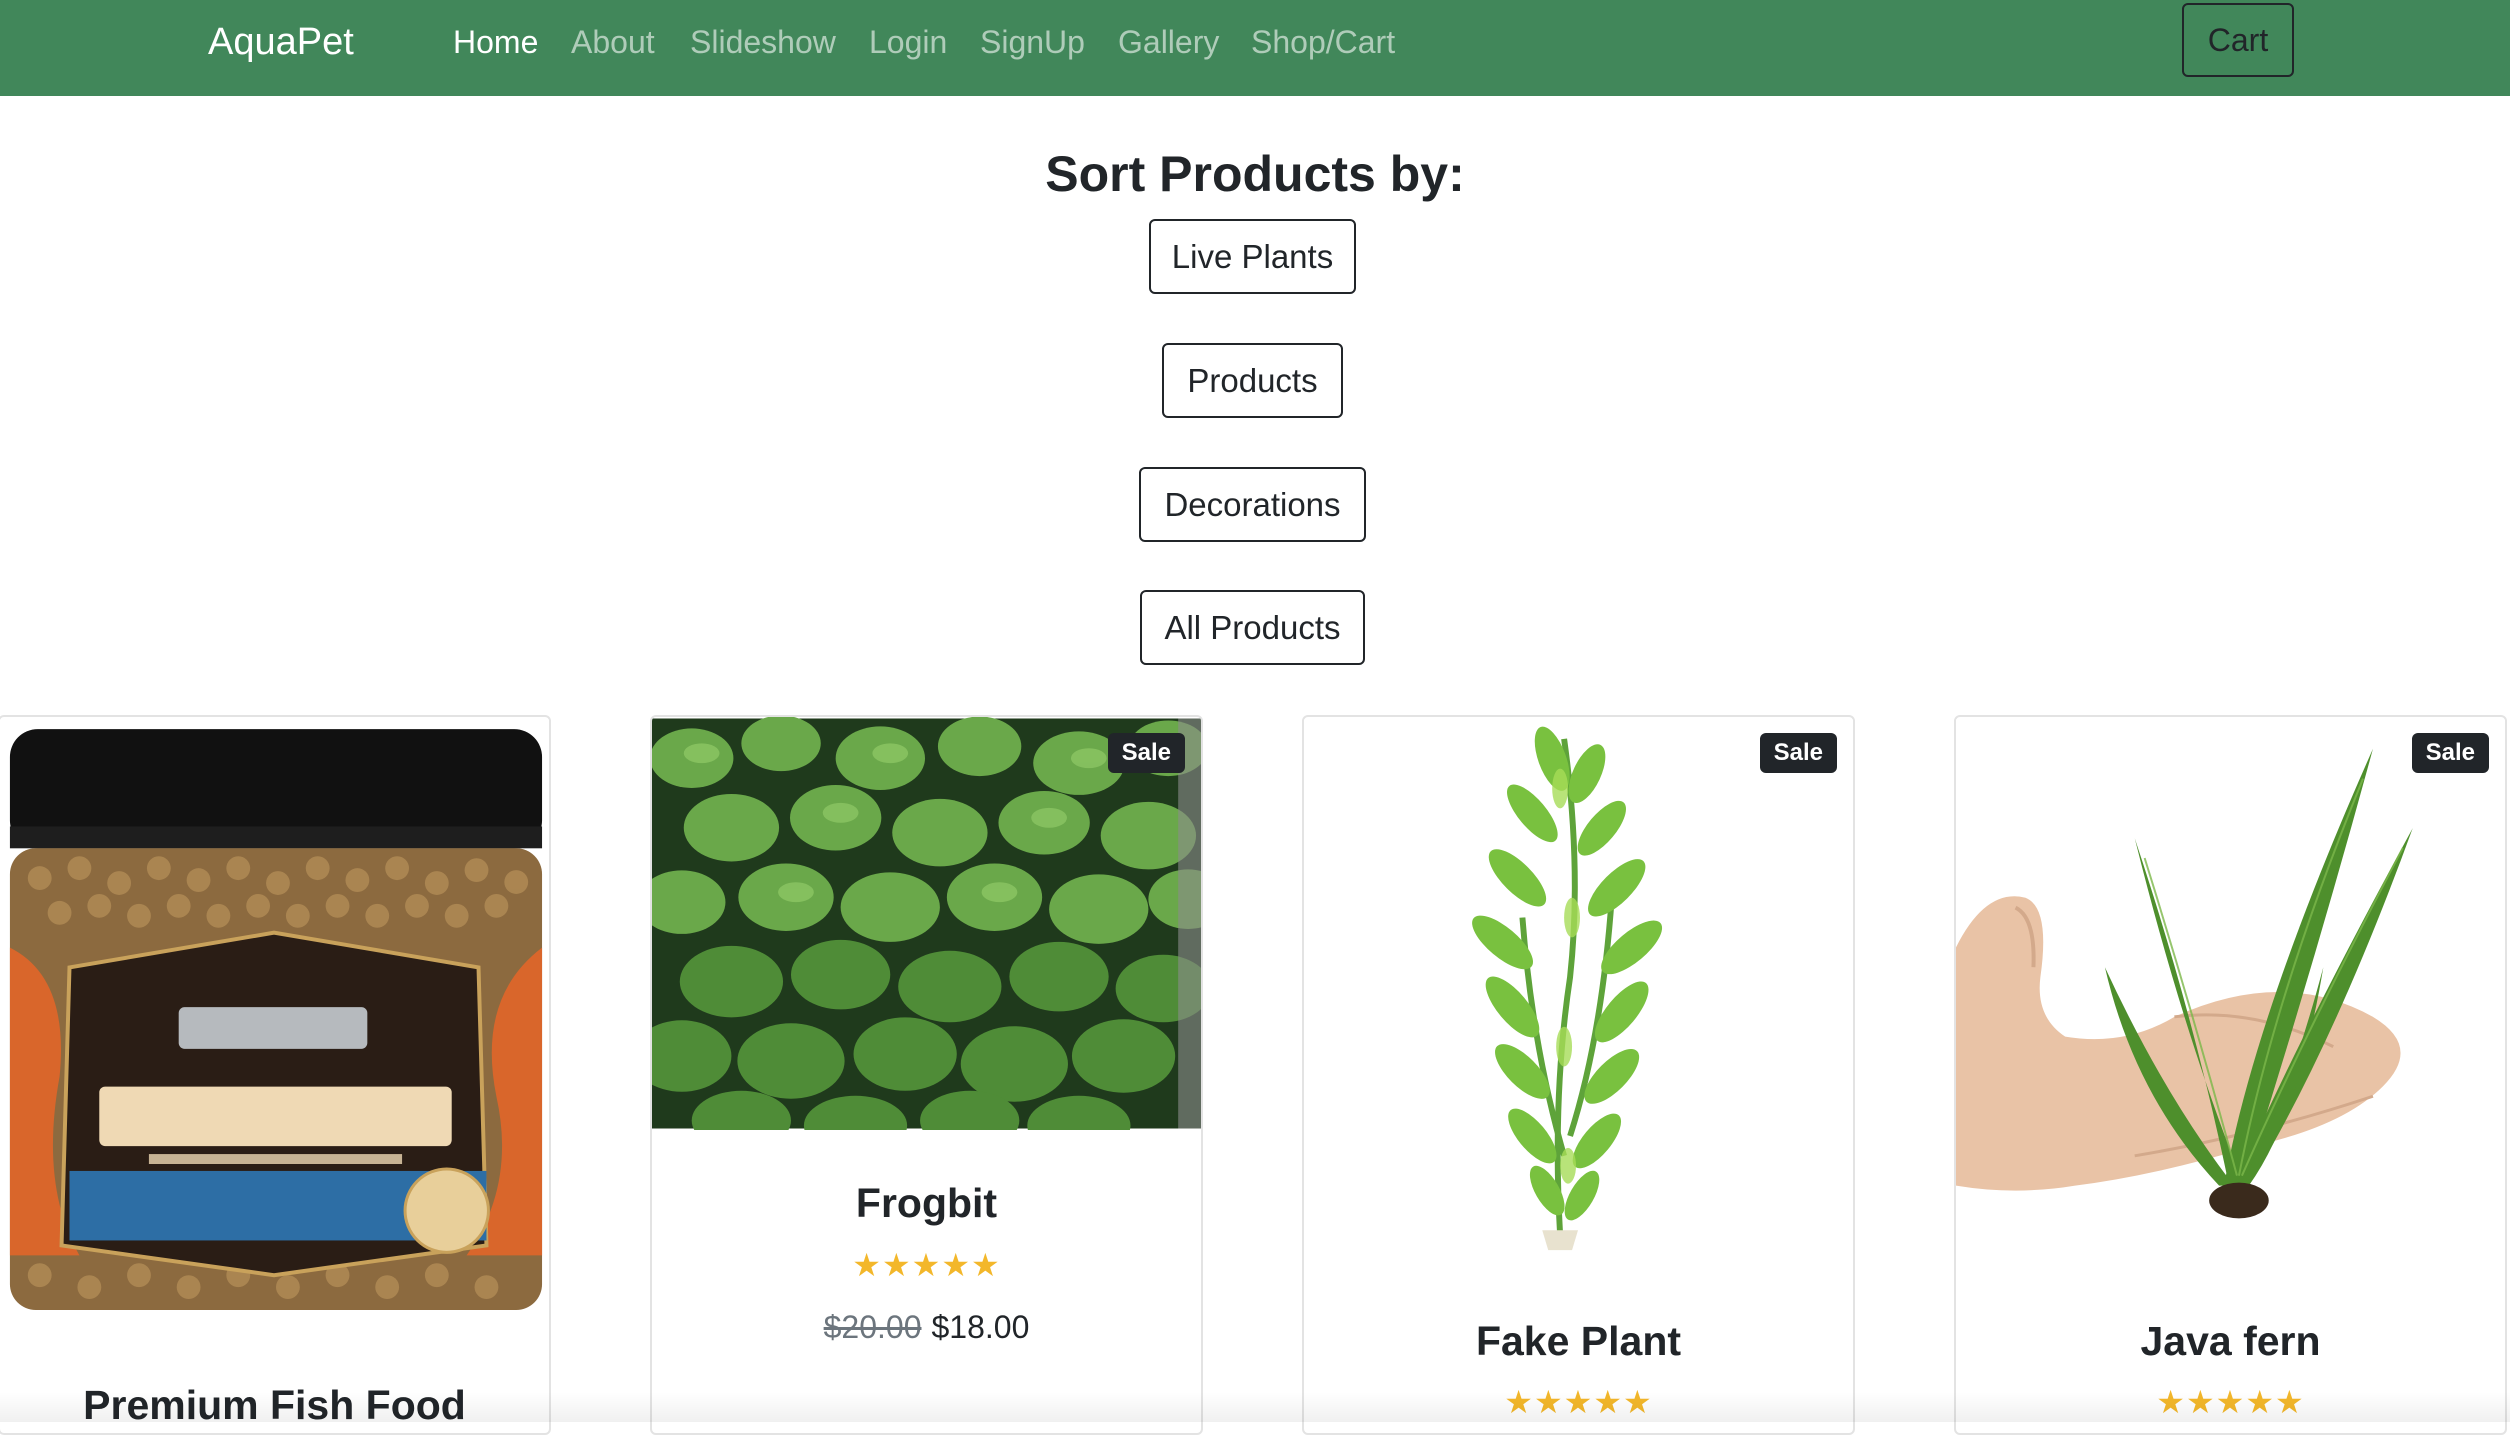 This screenshot has height=1435, width=2510. Describe the element at coordinates (908, 42) in the screenshot. I see `nav-link-login: Login` at that location.